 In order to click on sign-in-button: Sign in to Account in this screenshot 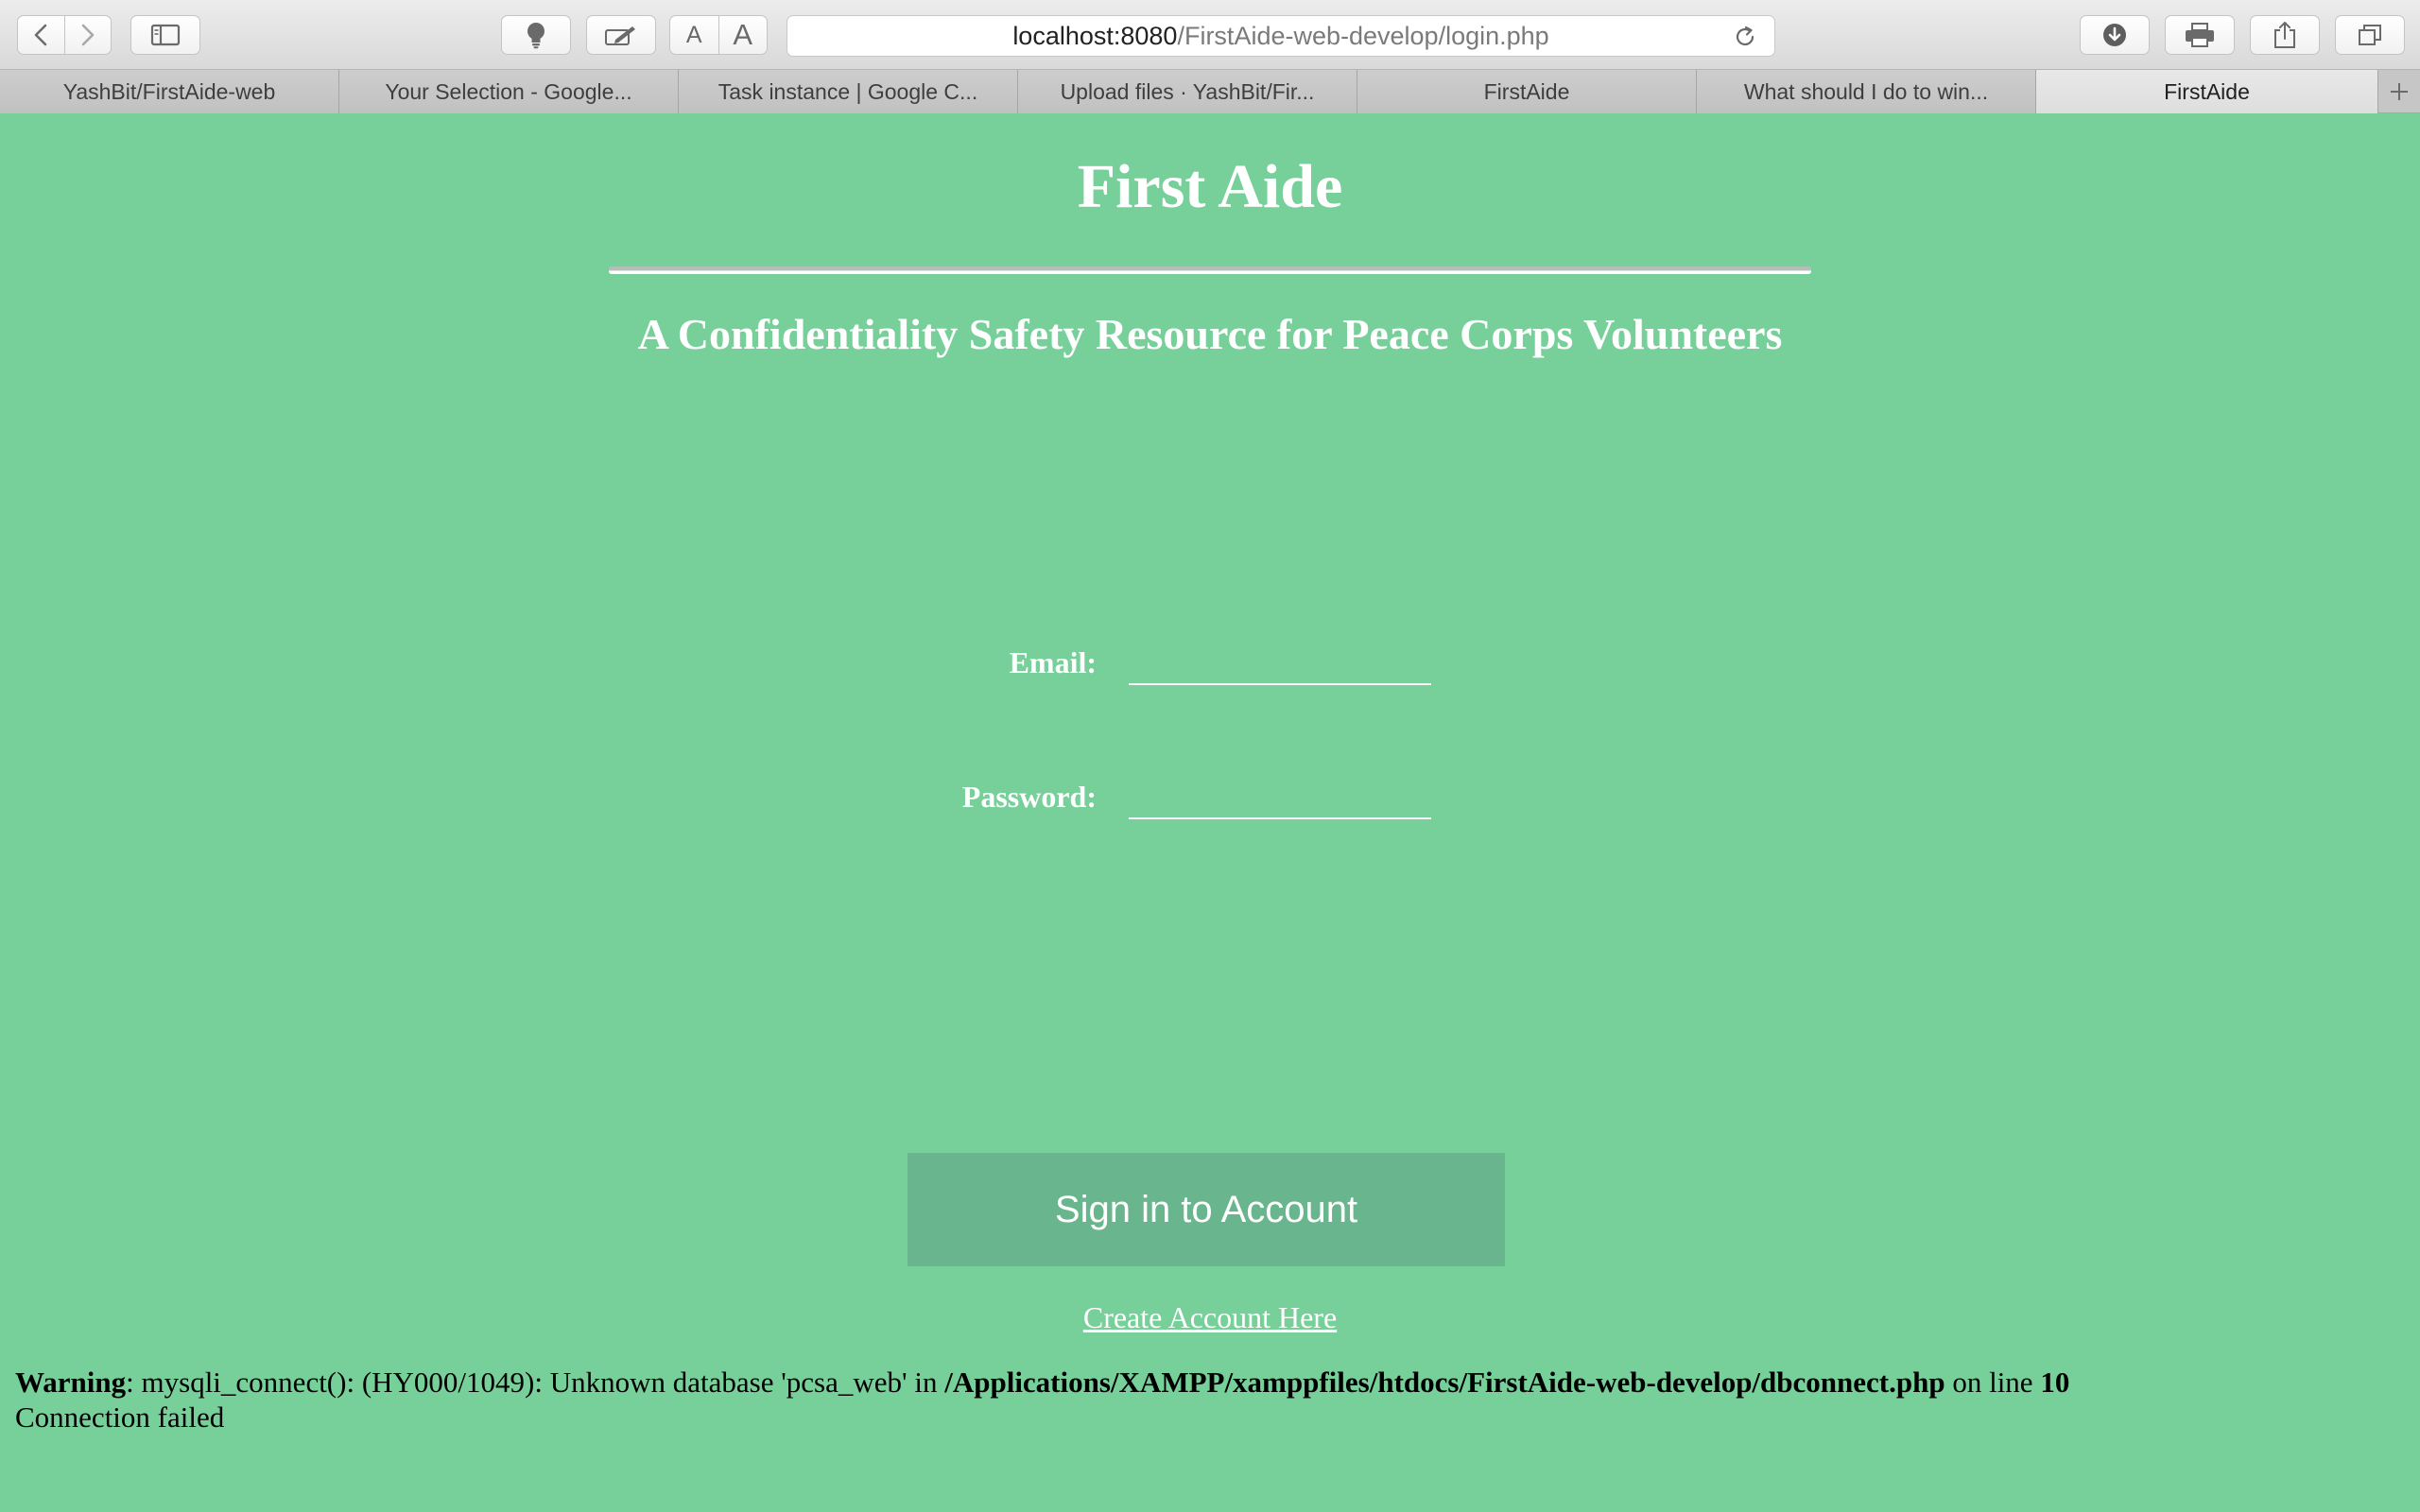, I will do `click(1206, 1209)`.